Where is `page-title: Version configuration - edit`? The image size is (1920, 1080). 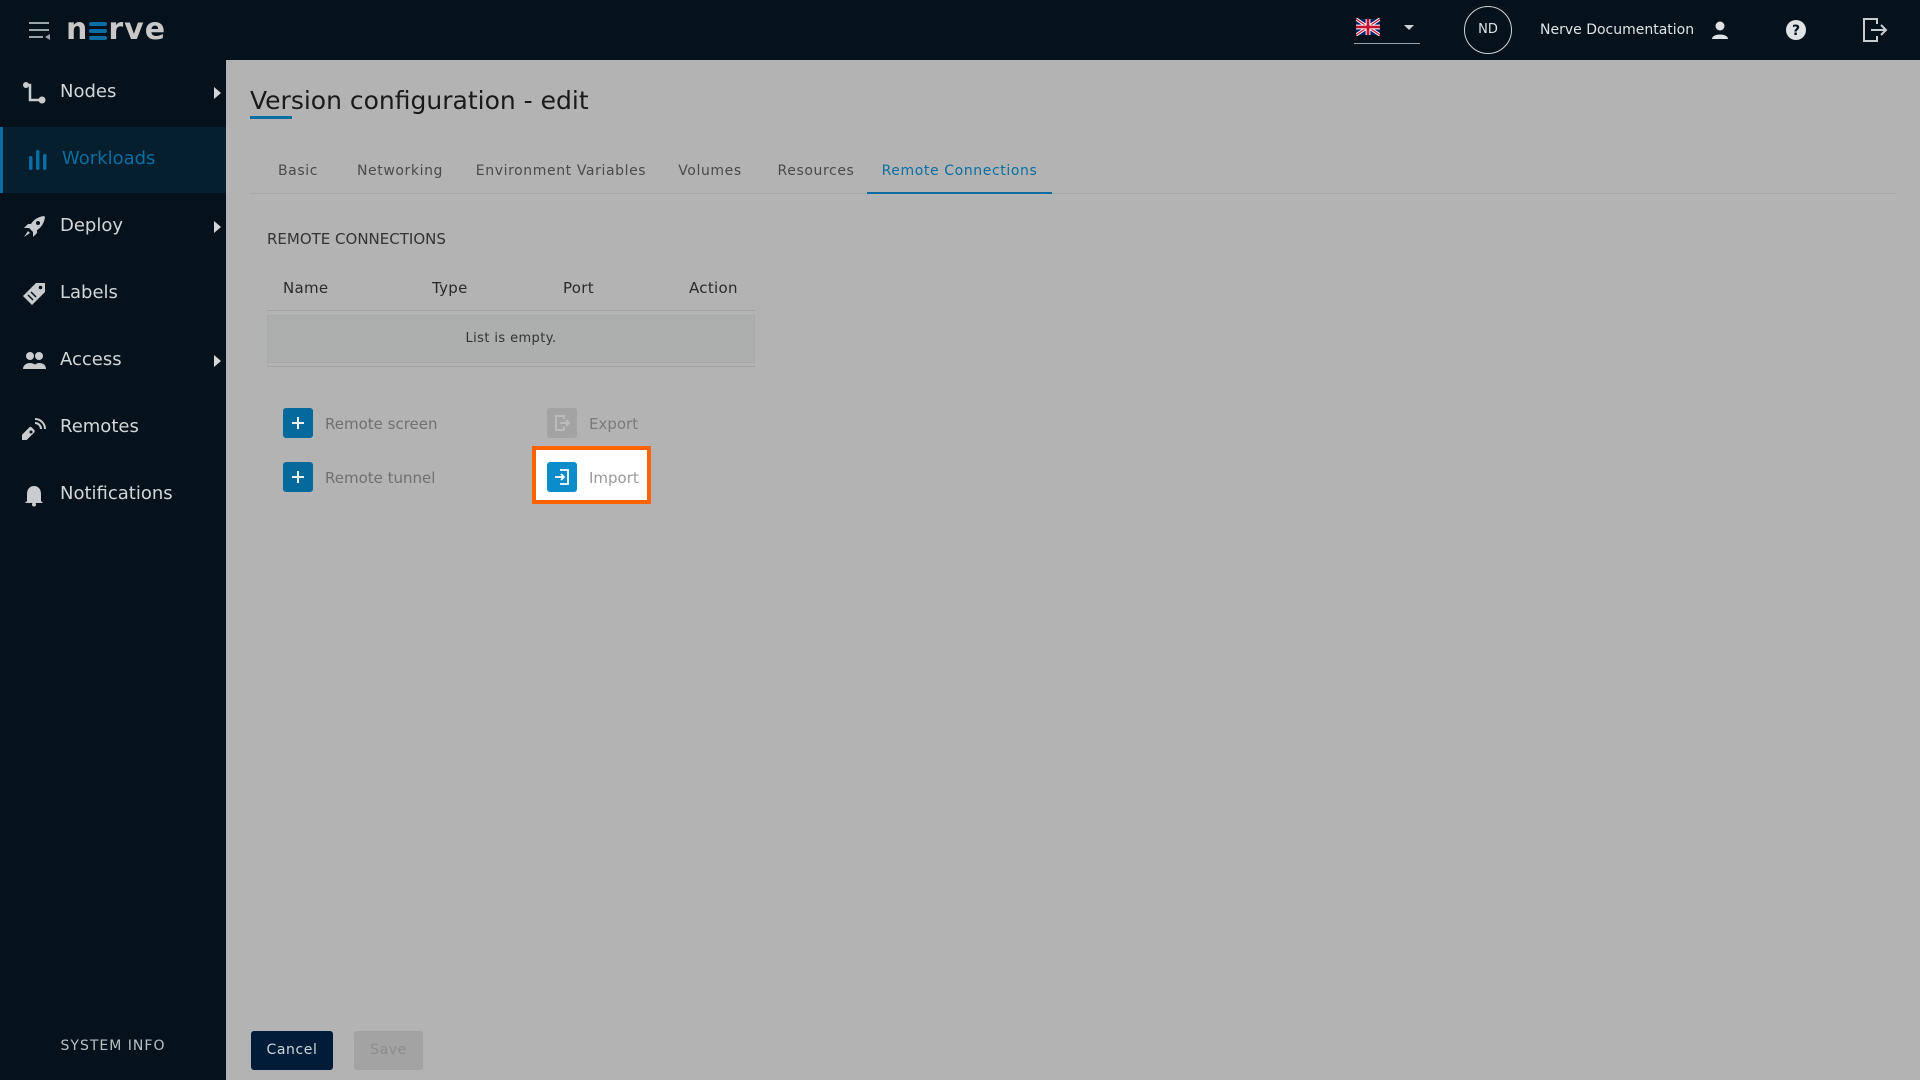
page-title: Version configuration - edit is located at coordinates (419, 100).